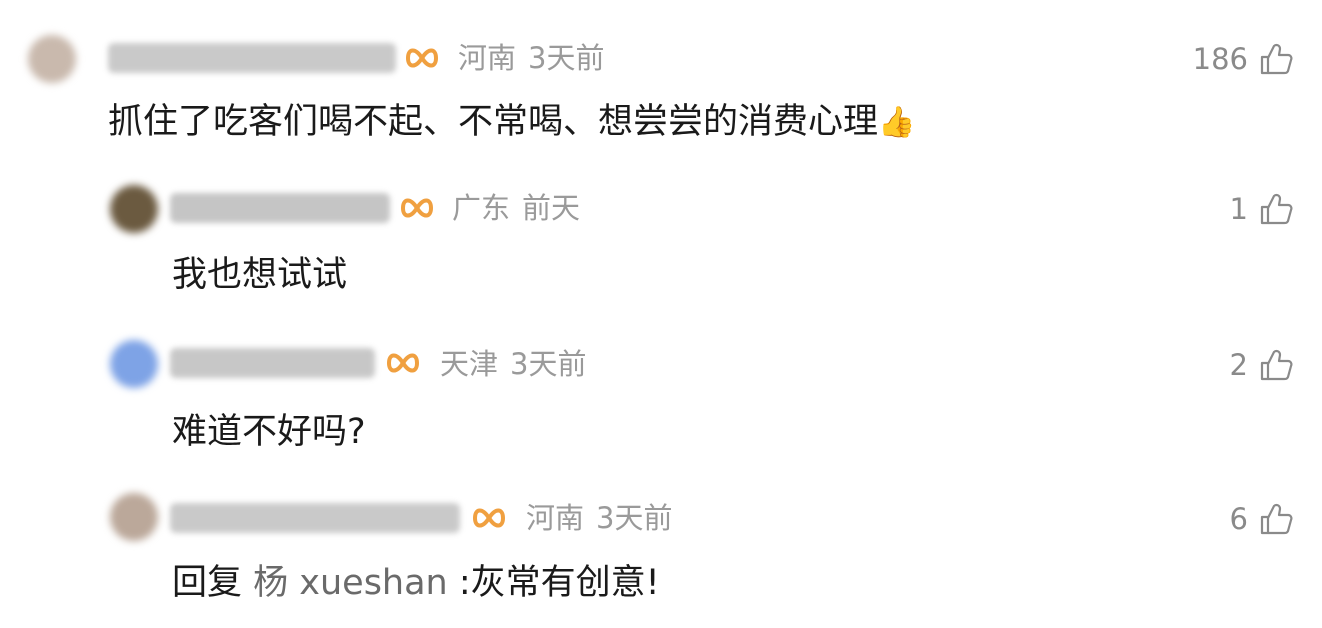  I want to click on like-count: 186, so click(1220, 59).